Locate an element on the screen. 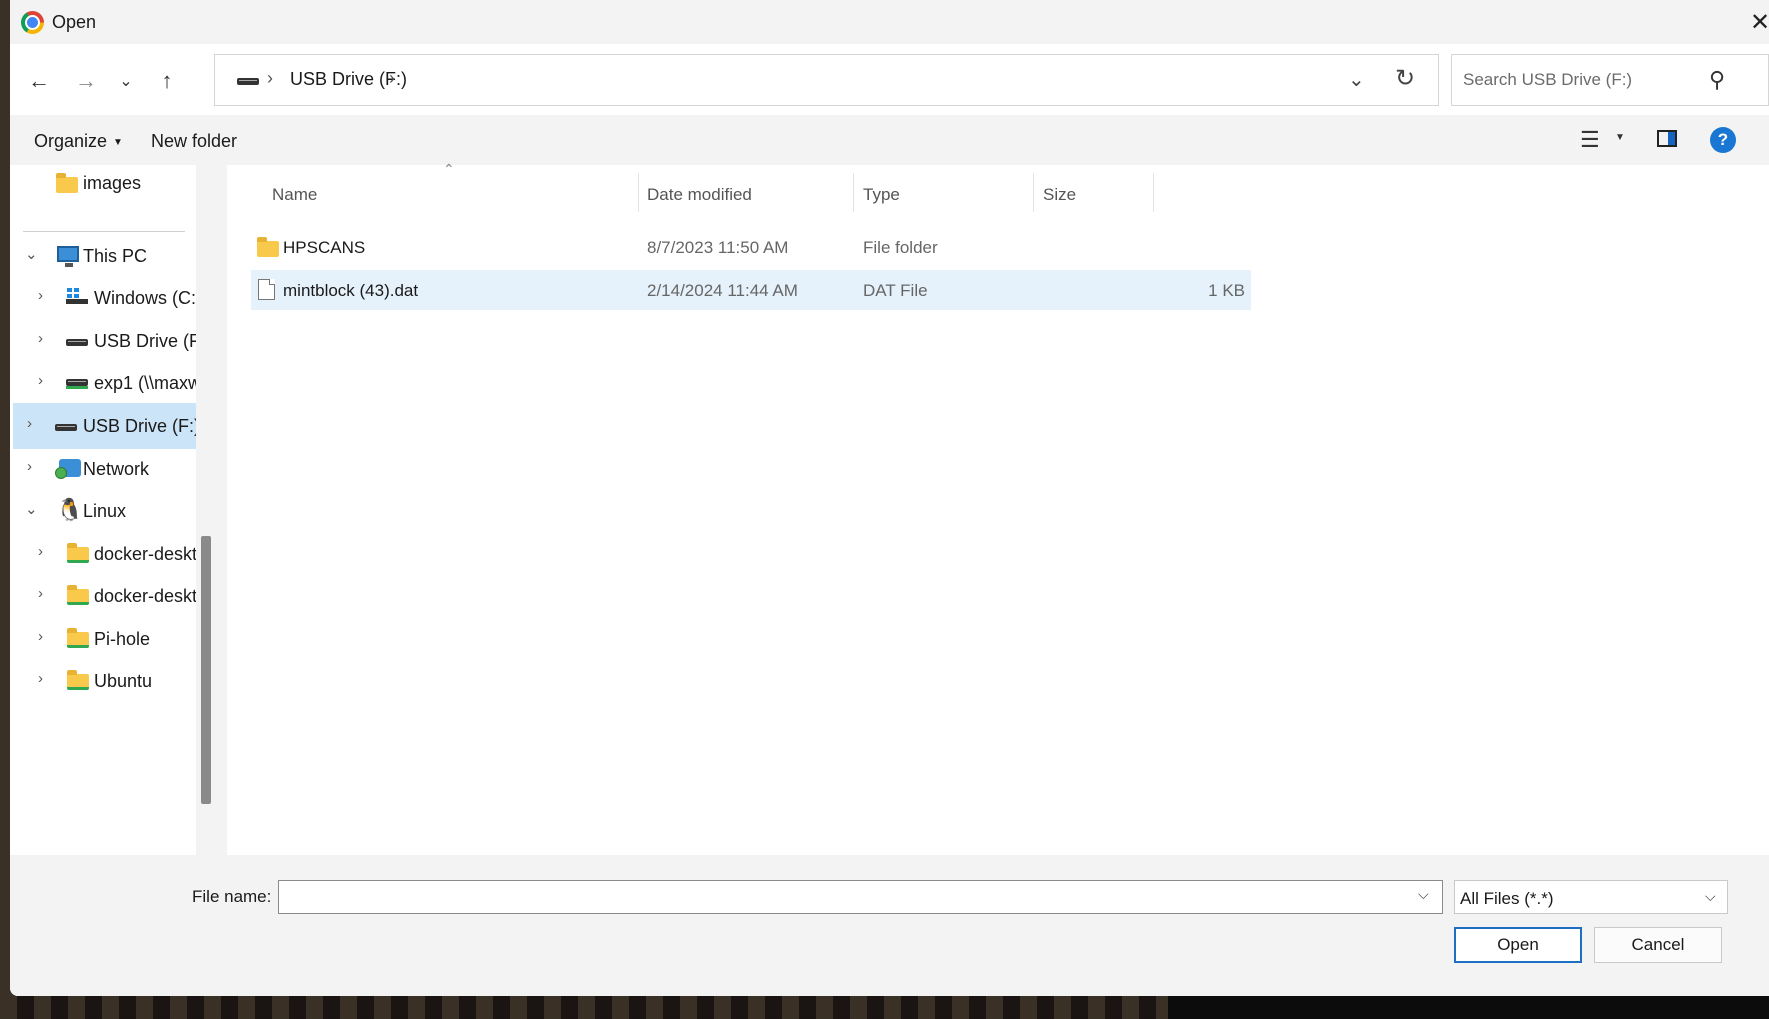 The height and width of the screenshot is (1019, 1769). sidebar-item-label: Network is located at coordinates (116, 469).